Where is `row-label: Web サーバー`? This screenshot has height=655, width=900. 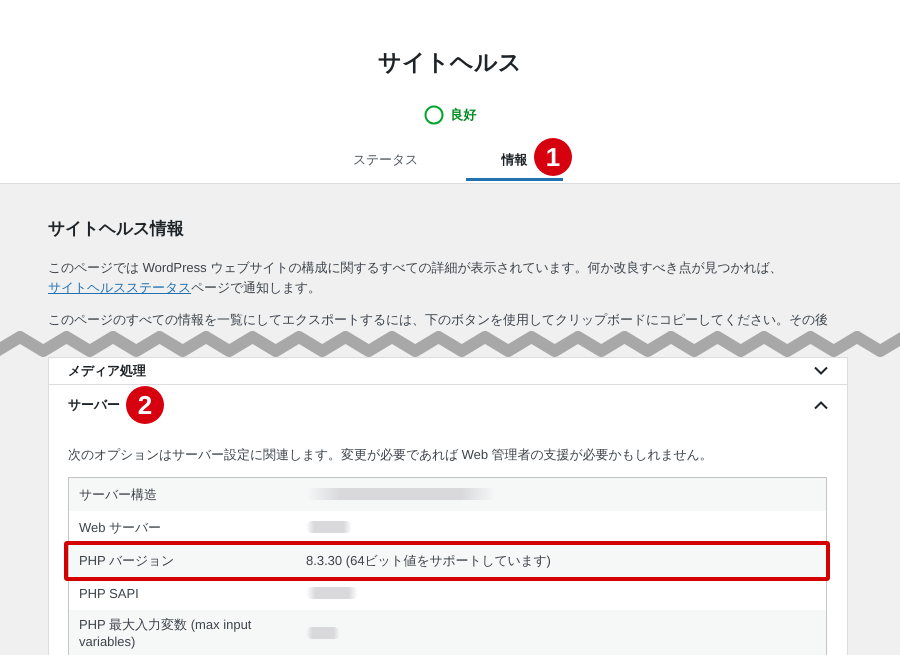 row-label: Web サーバー is located at coordinates (120, 527).